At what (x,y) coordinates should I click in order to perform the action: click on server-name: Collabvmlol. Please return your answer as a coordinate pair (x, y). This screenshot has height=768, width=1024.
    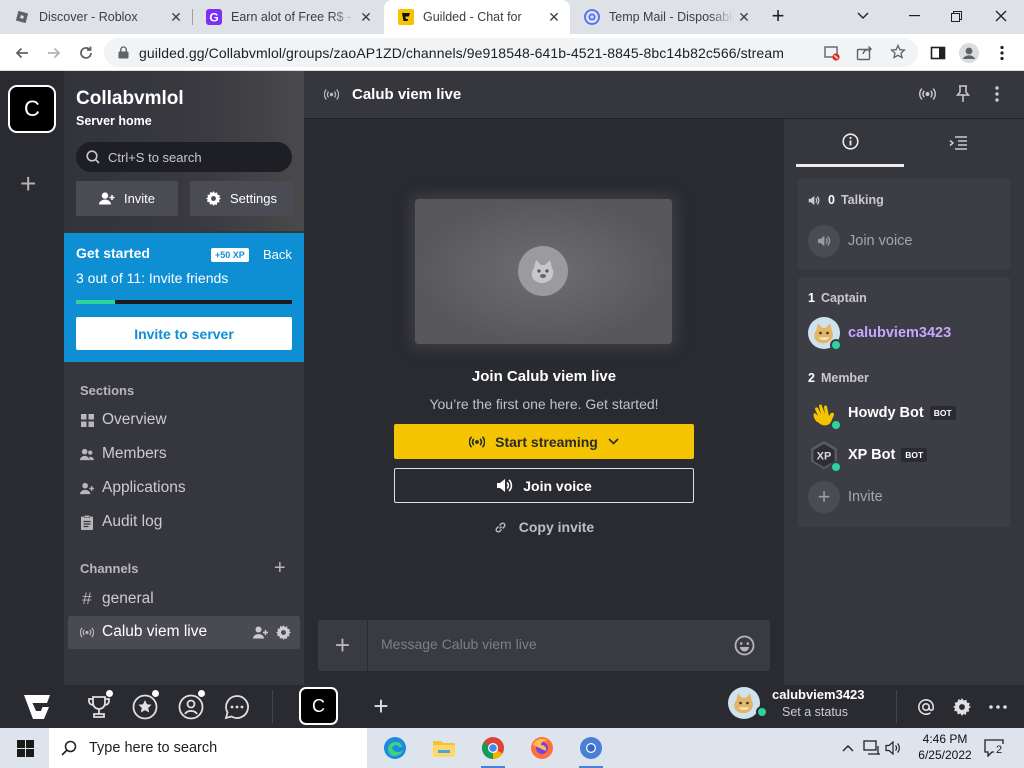
    Looking at the image, I should click on (130, 99).